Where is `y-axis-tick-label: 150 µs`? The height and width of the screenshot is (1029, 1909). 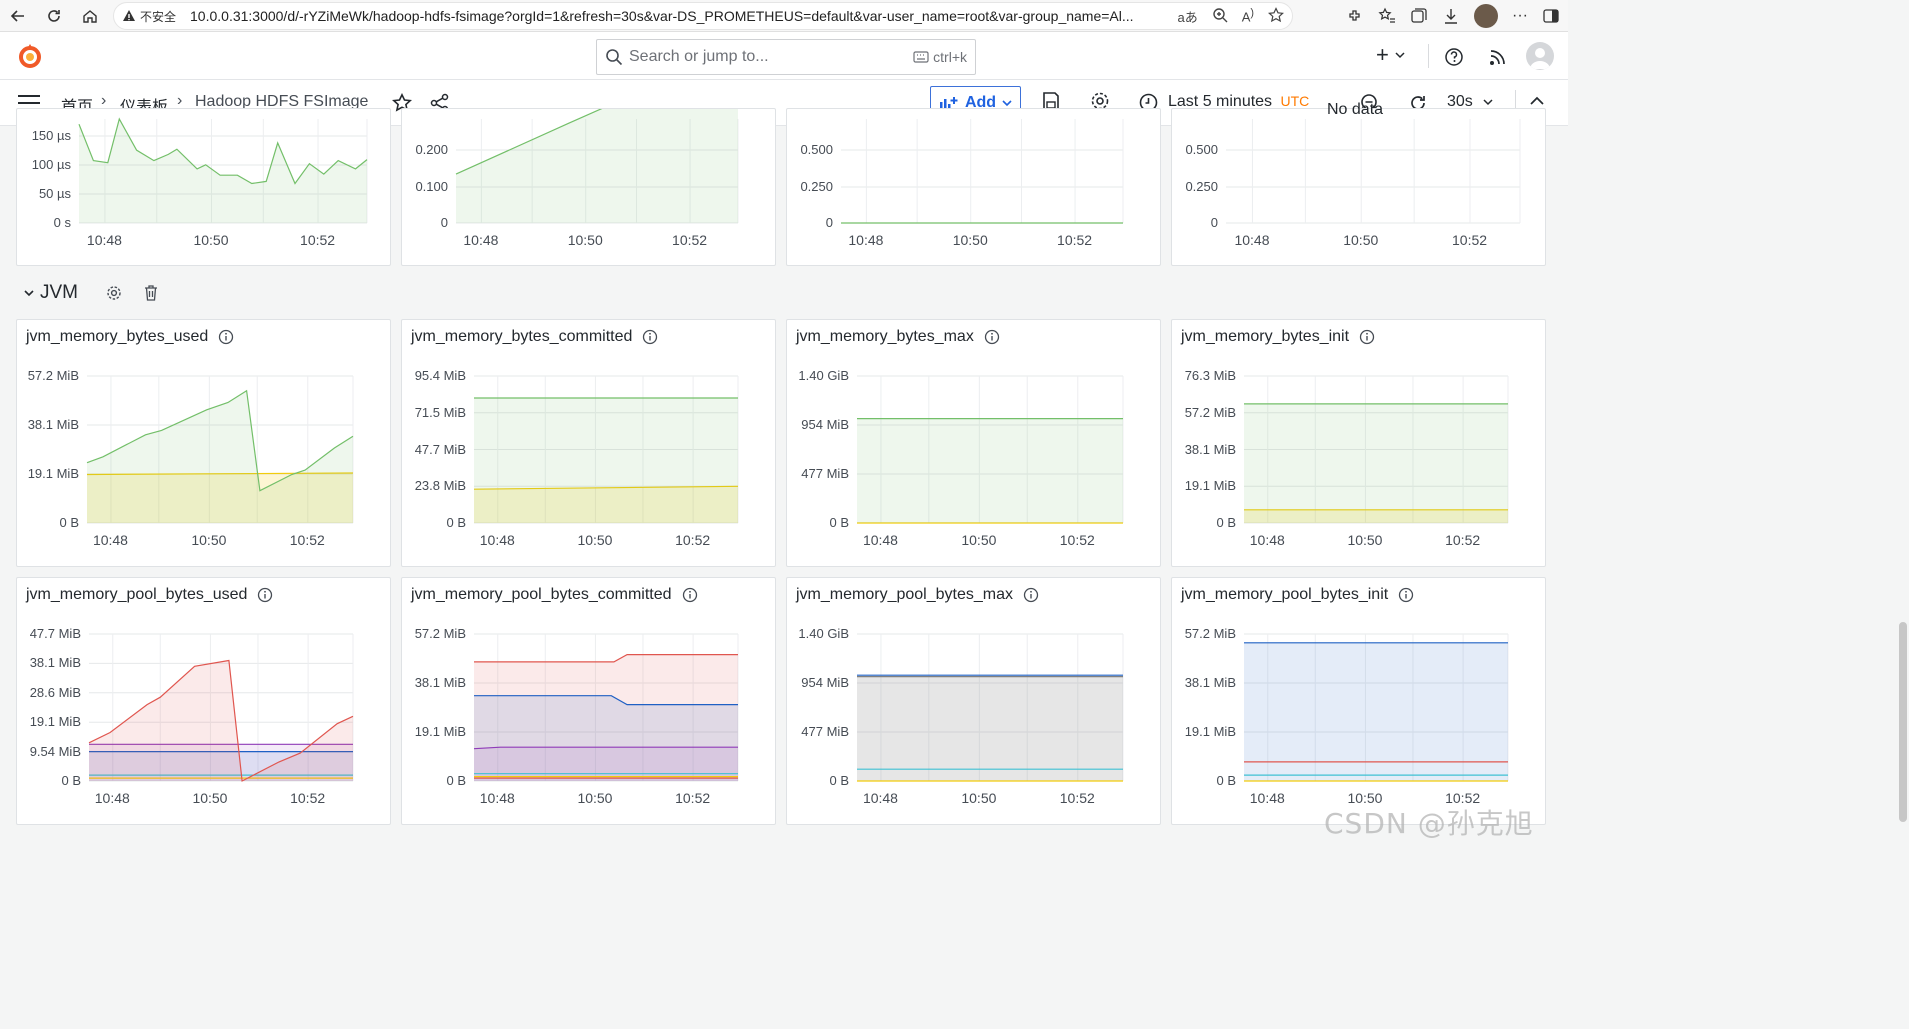 y-axis-tick-label: 150 µs is located at coordinates (51, 135).